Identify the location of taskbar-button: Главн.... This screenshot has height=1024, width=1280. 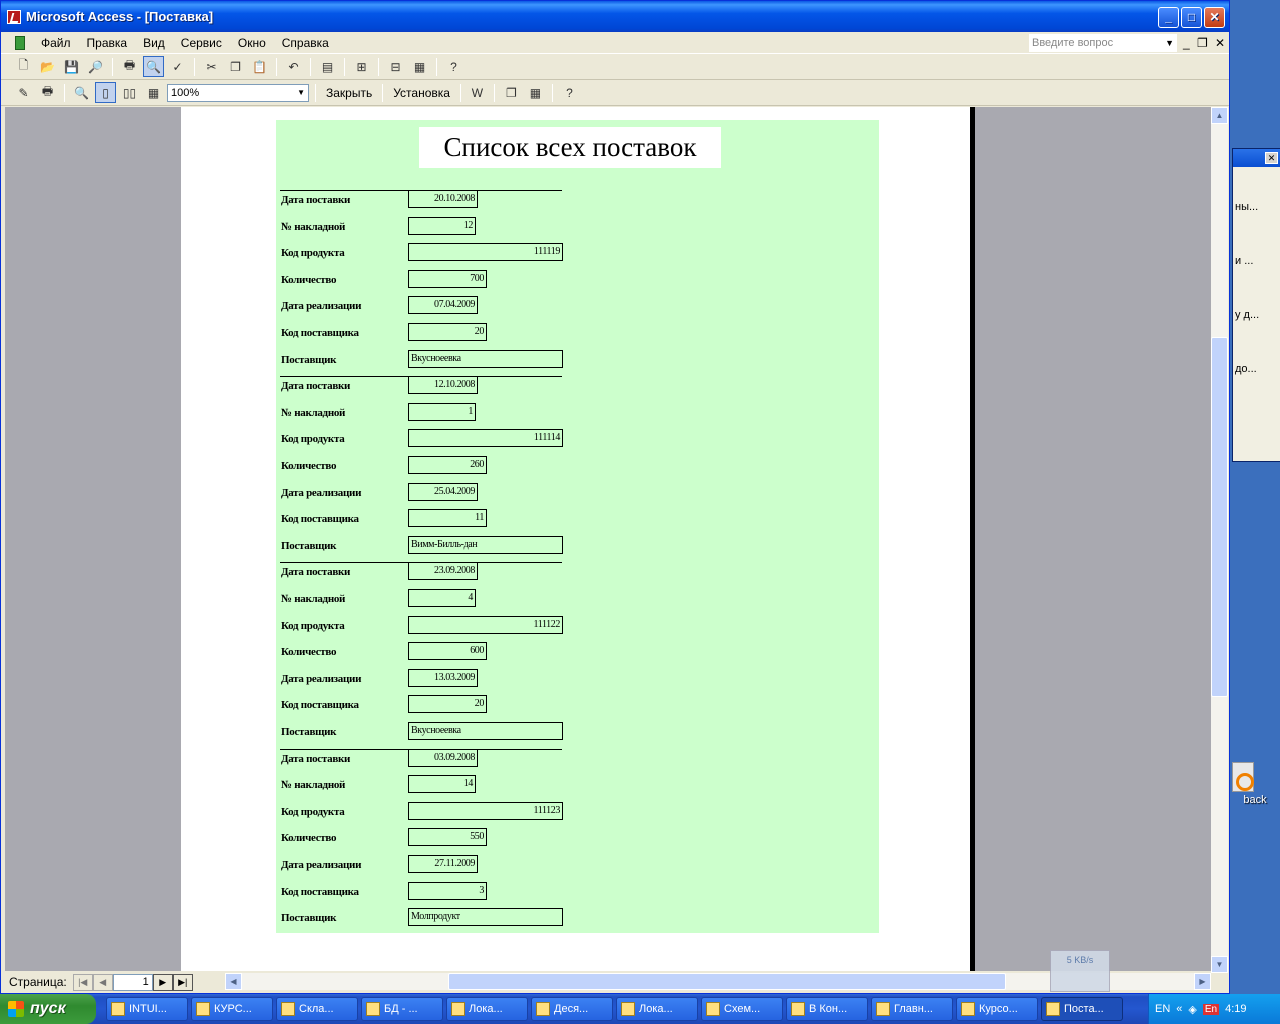
(912, 1009).